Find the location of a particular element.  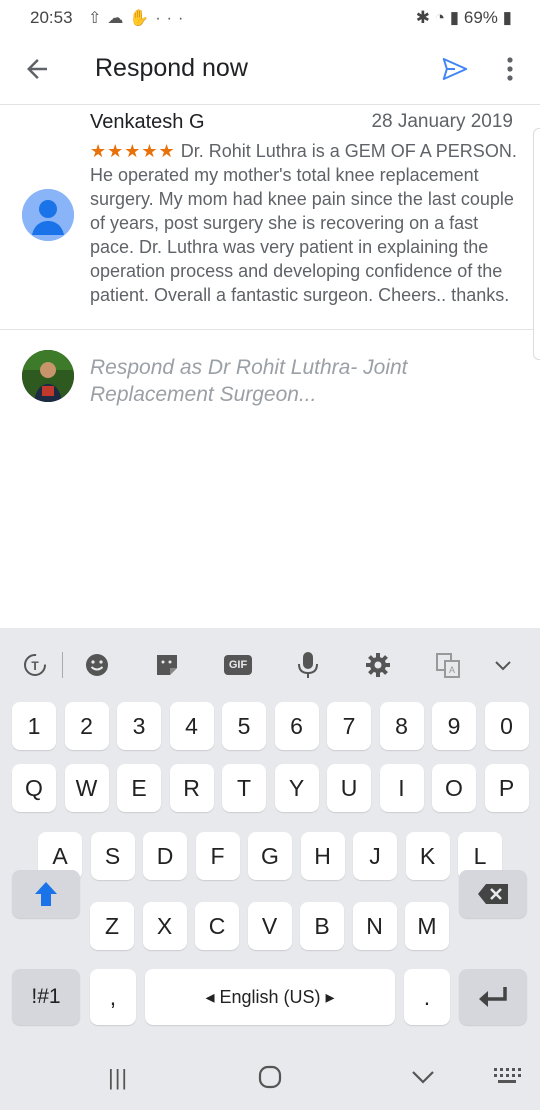

key-b: B is located at coordinates (322, 926).